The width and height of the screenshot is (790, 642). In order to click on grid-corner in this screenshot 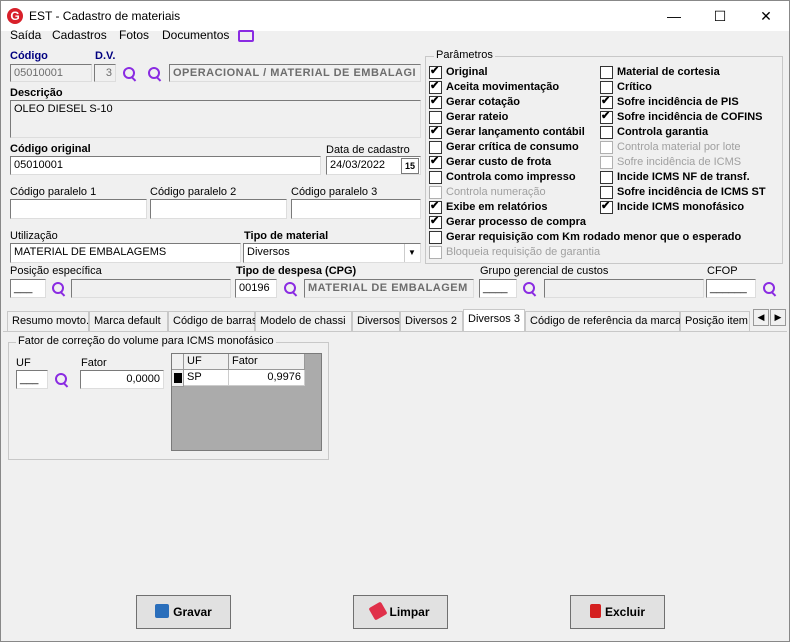, I will do `click(178, 362)`.